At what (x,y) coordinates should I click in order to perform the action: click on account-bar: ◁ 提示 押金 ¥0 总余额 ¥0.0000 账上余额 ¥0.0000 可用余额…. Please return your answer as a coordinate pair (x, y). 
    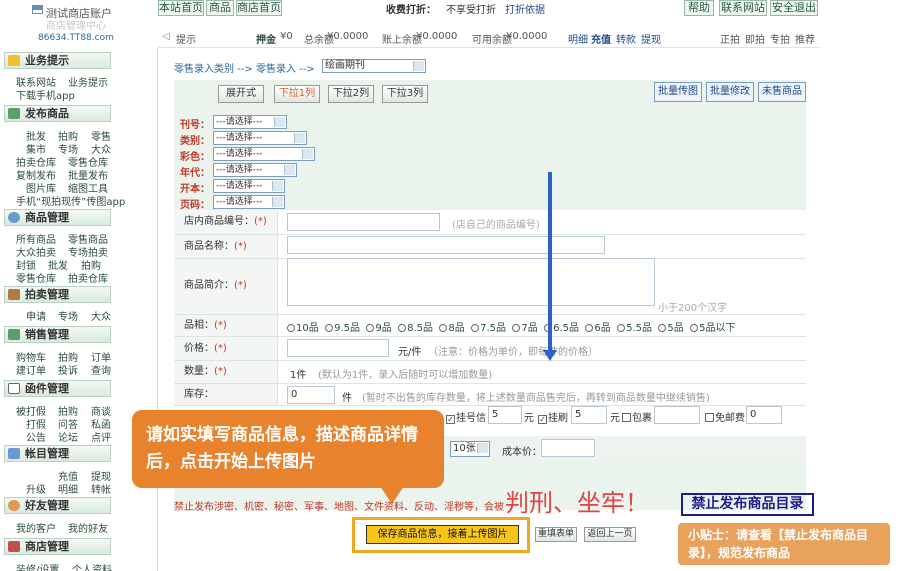
    Looking at the image, I should click on (489, 36).